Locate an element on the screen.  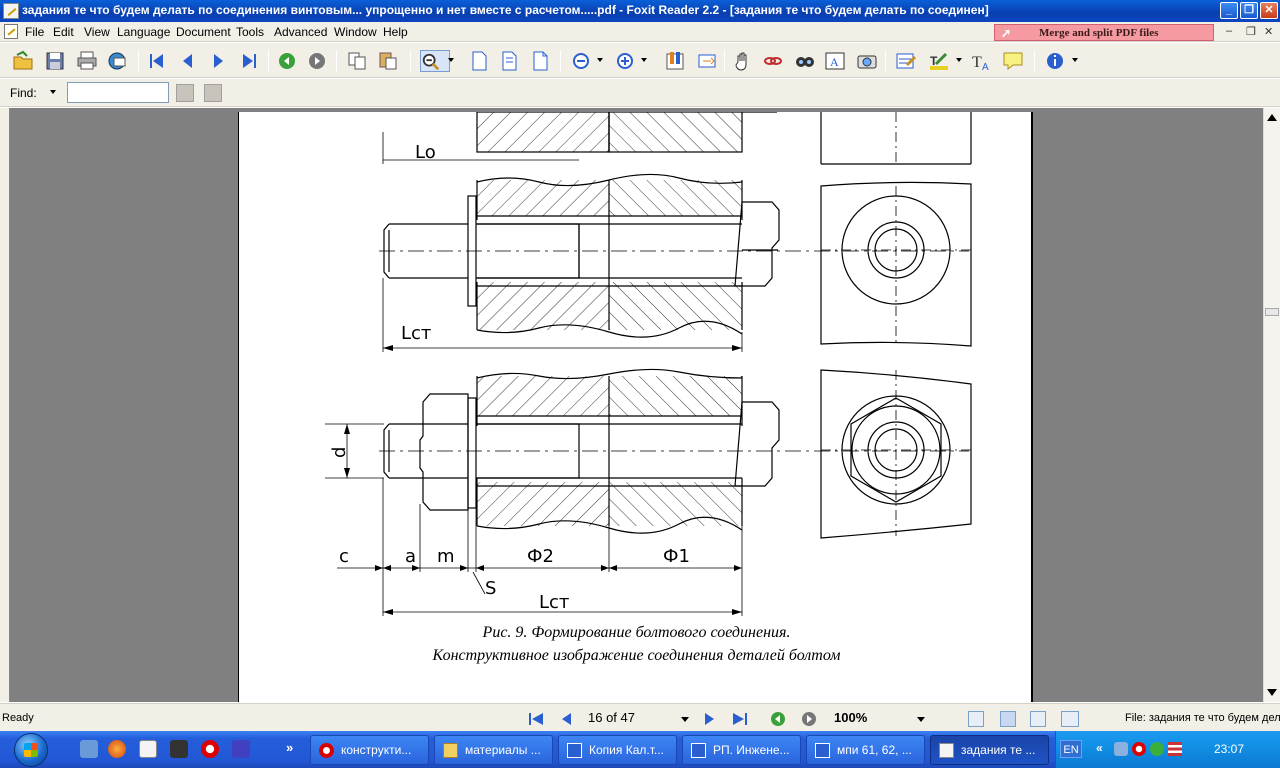
facing-view-icon is located at coordinates (1038, 719).